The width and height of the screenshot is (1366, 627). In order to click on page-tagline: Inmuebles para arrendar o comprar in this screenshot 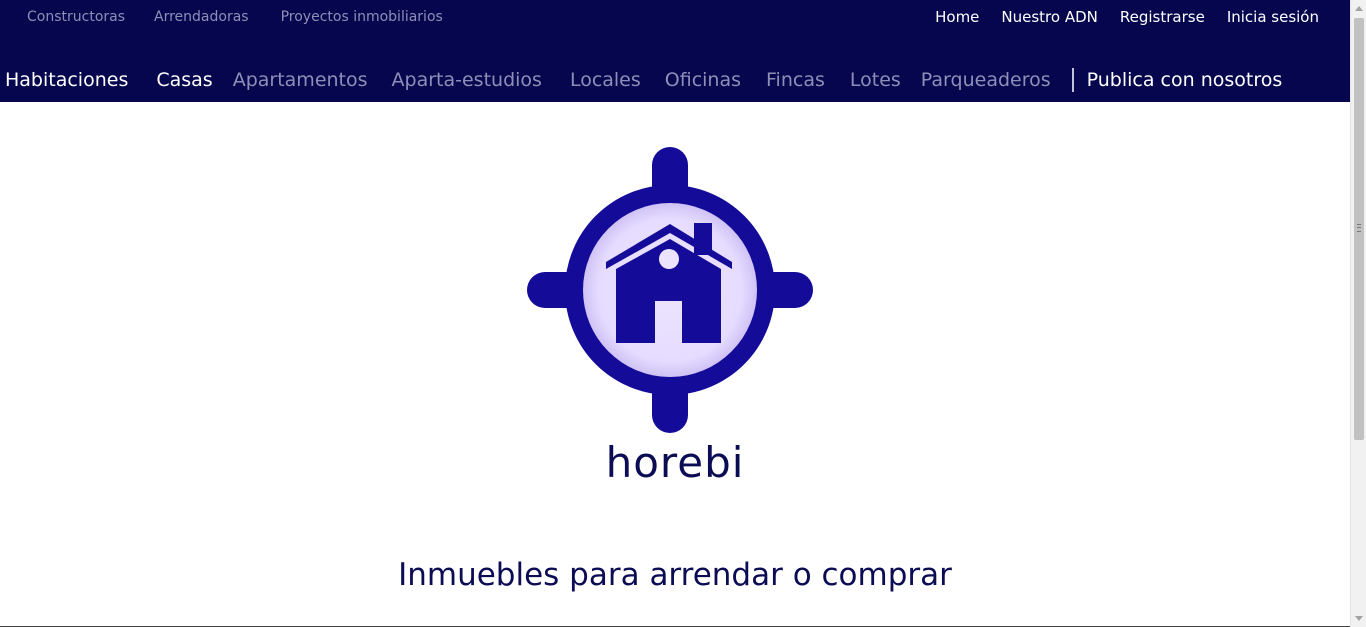, I will do `click(675, 575)`.